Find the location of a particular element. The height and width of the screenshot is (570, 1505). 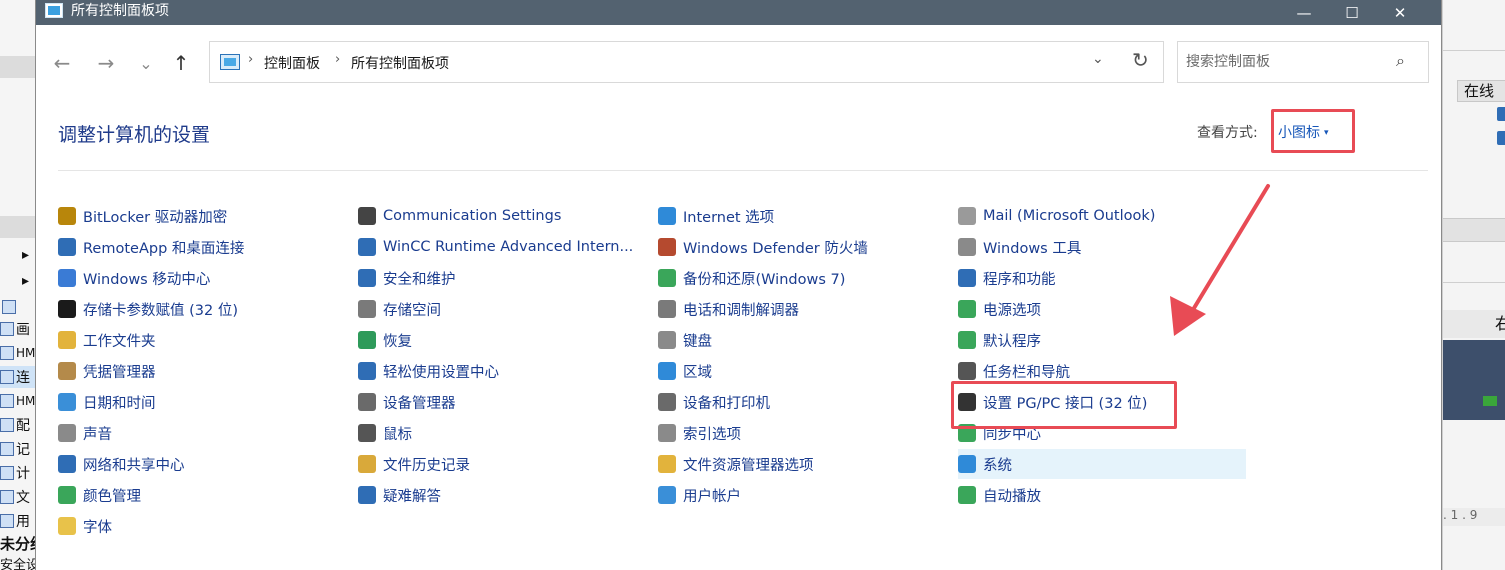

back-arrow-icon: ← is located at coordinates (62, 63).